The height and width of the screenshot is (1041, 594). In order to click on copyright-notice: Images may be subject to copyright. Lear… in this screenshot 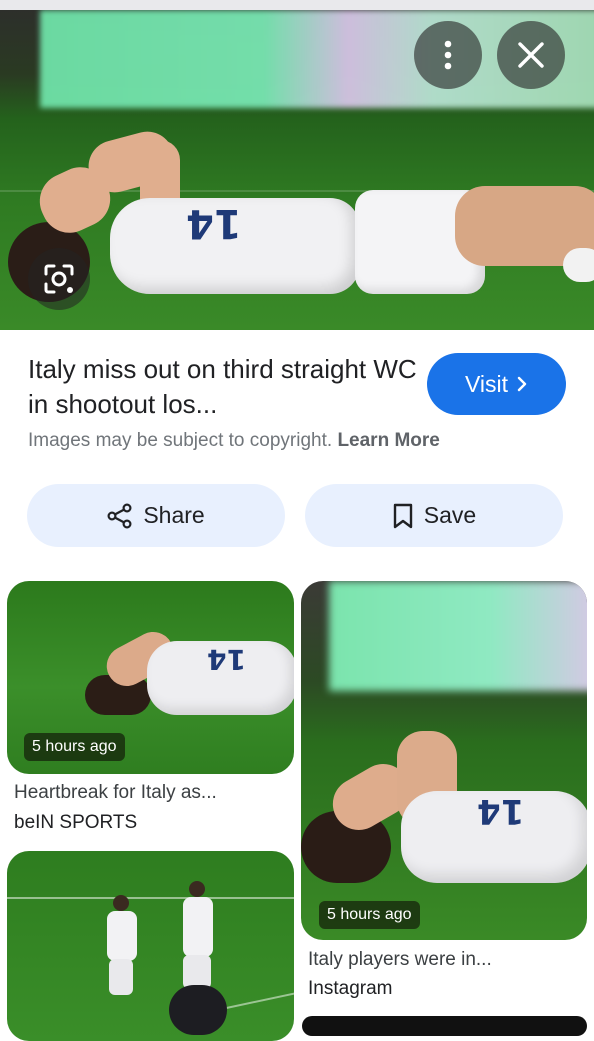, I will do `click(234, 441)`.